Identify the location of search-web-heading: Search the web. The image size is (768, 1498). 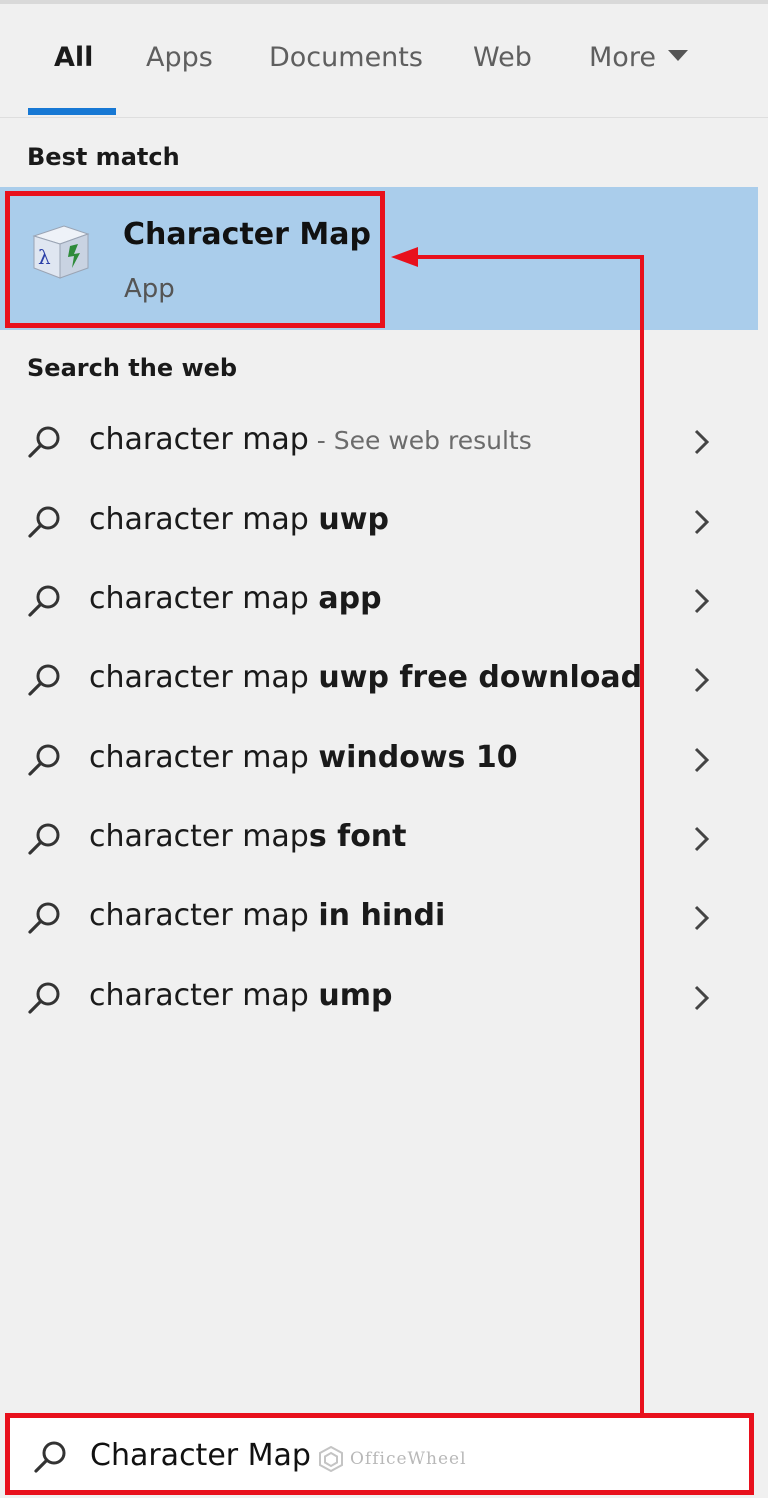
(132, 368).